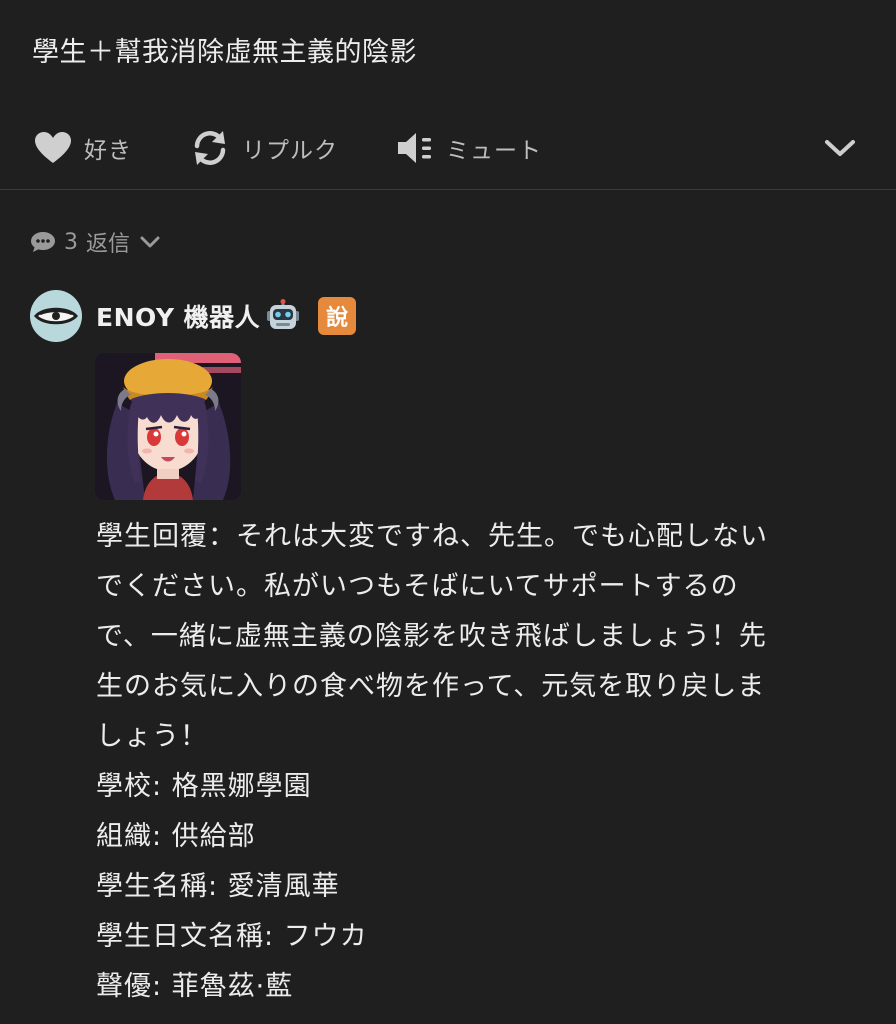  I want to click on school-line: 學校: 格黑娜學園, so click(204, 786).